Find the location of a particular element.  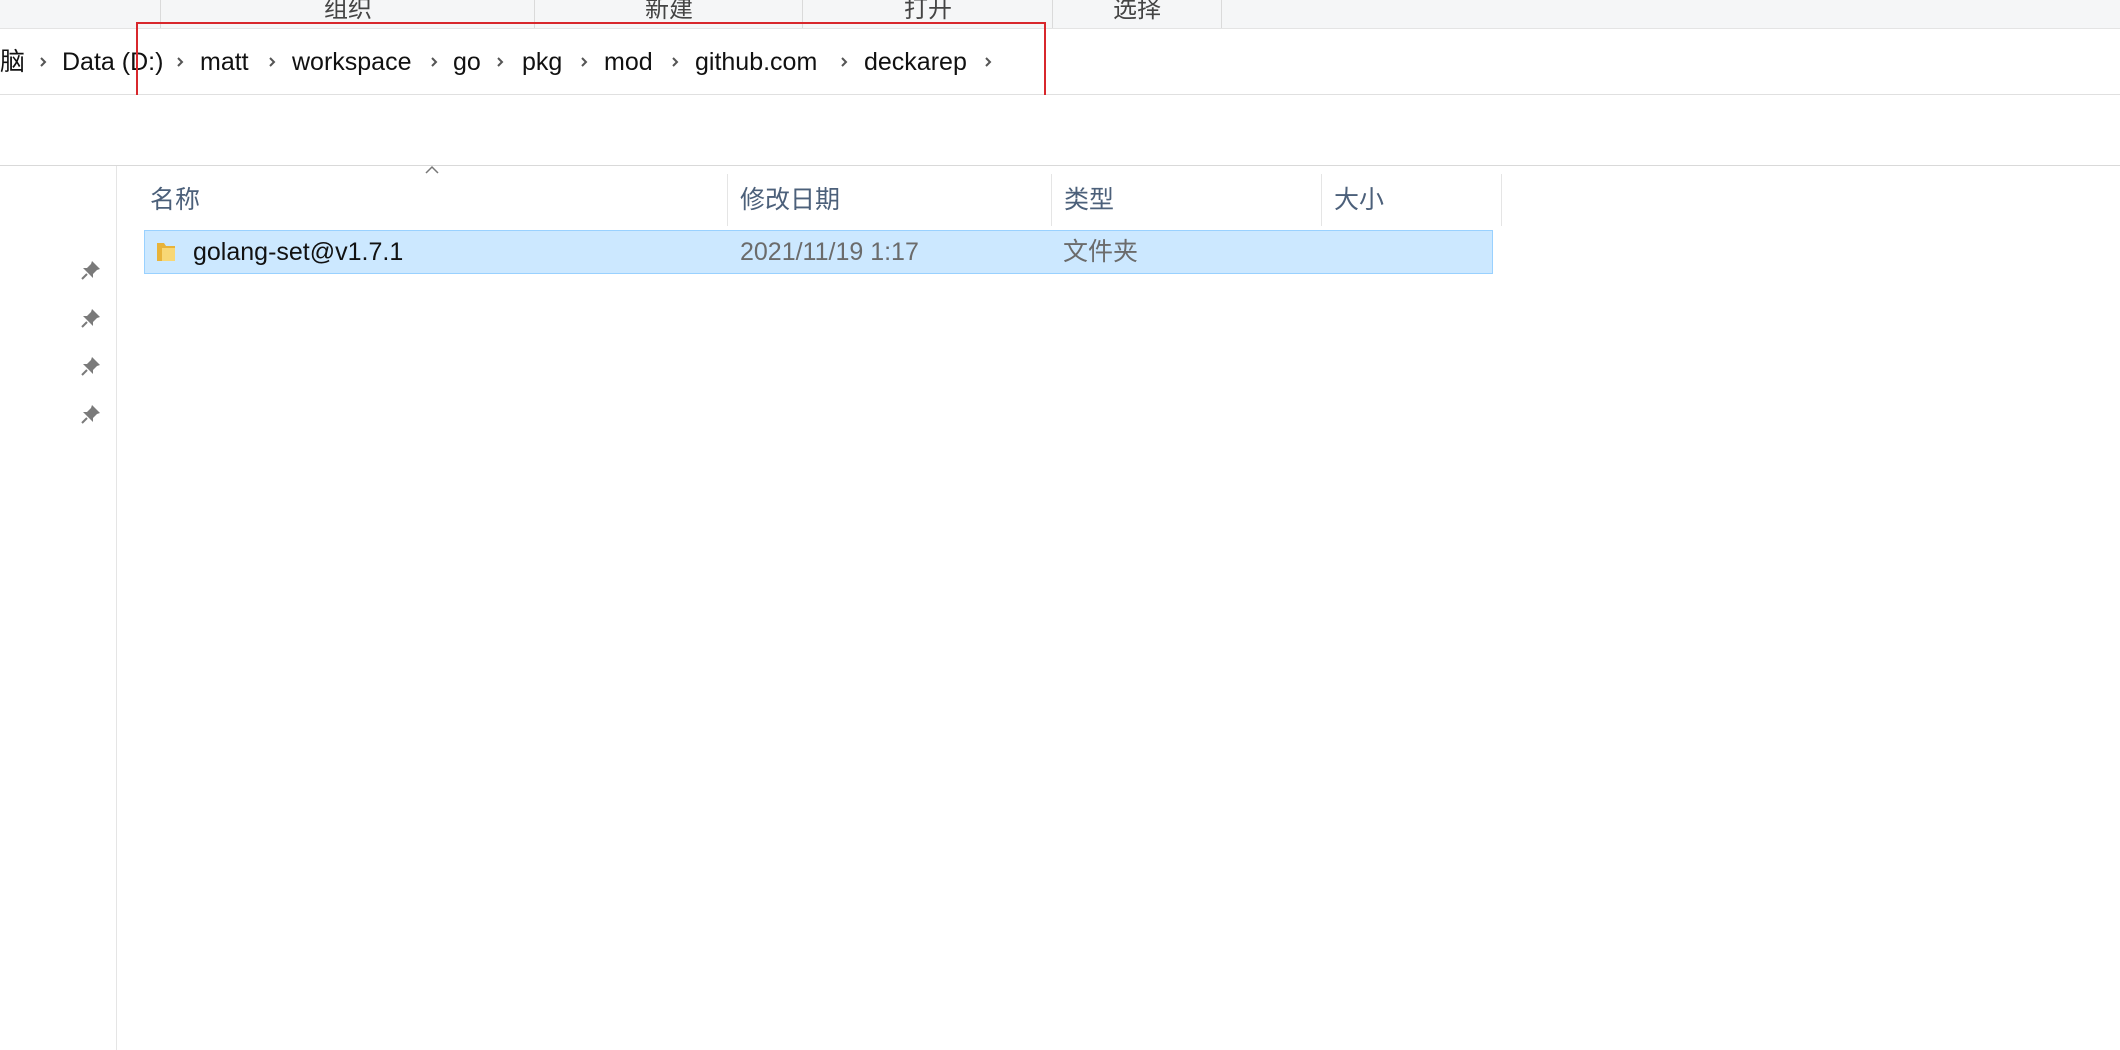

ribbon-group-select: 选择 is located at coordinates (1137, 14).